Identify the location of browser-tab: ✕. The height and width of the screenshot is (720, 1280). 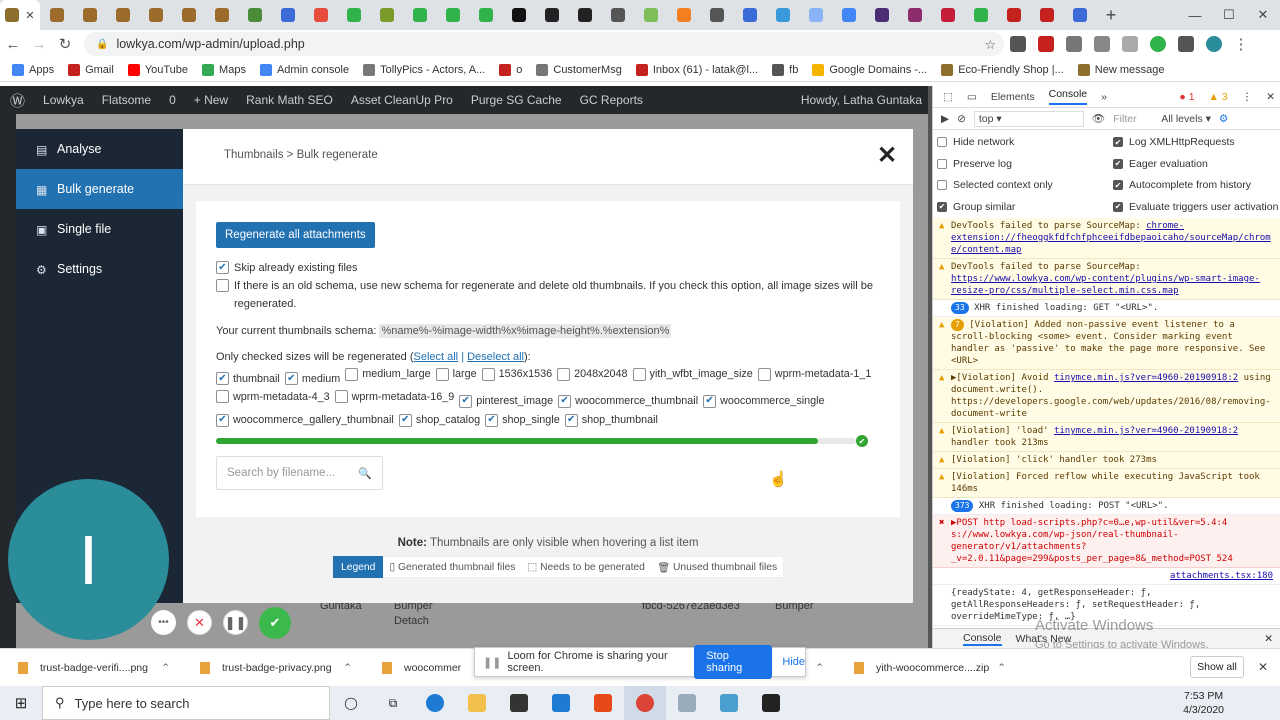
(20, 15).